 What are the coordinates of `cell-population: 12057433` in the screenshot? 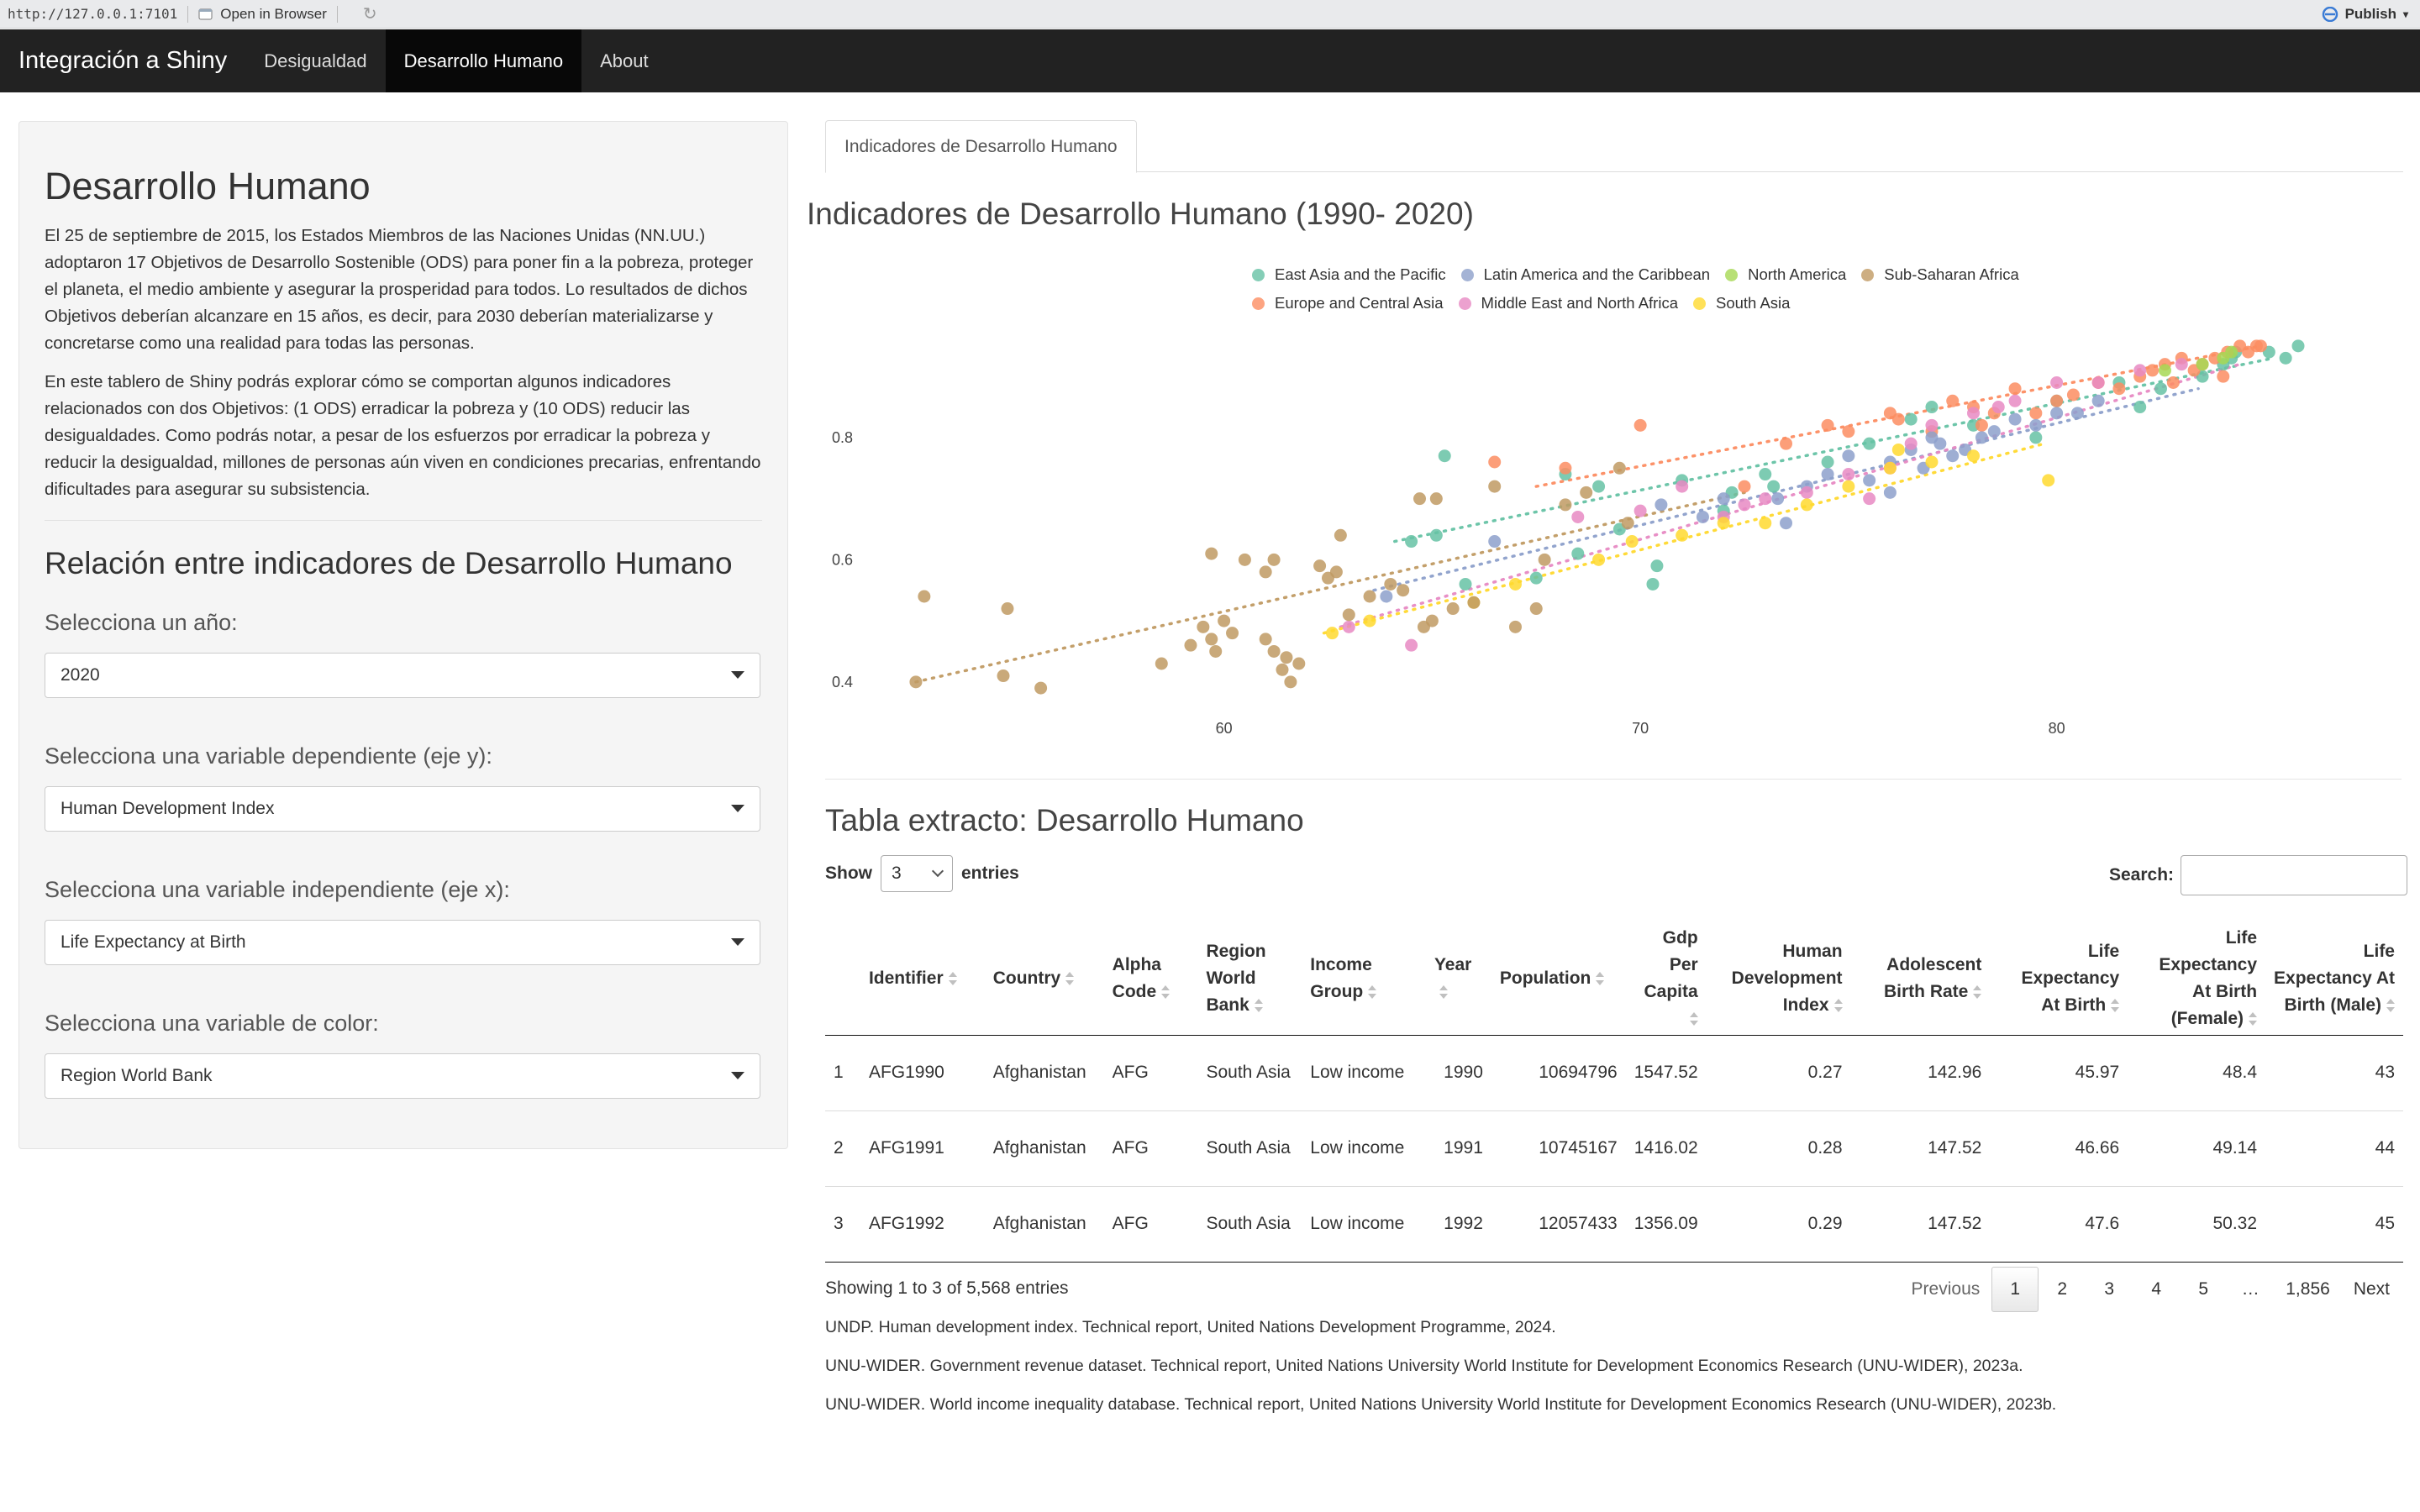 It's located at (1559, 1224).